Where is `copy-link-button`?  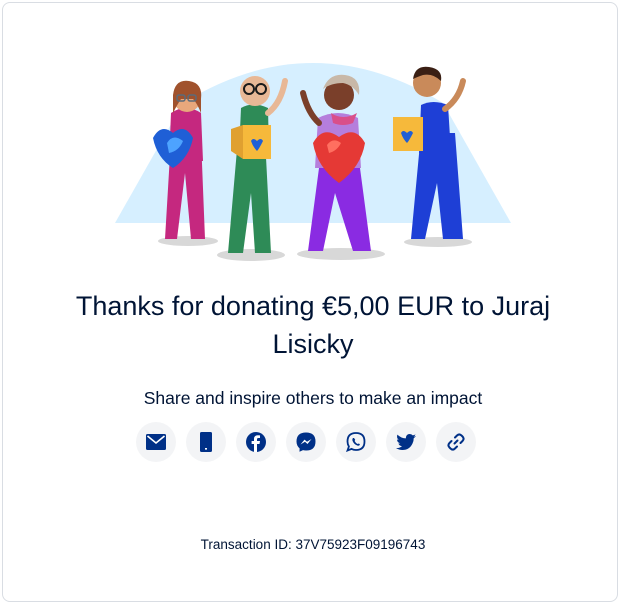
copy-link-button is located at coordinates (456, 442).